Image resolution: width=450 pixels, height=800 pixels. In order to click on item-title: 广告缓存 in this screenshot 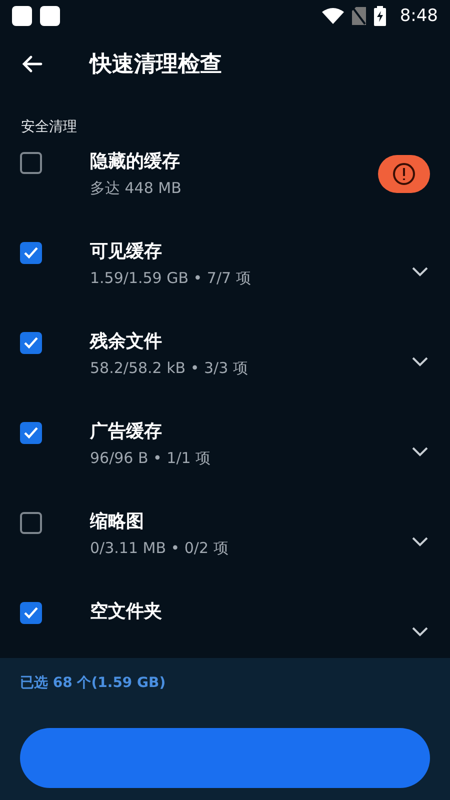, I will do `click(126, 431)`.